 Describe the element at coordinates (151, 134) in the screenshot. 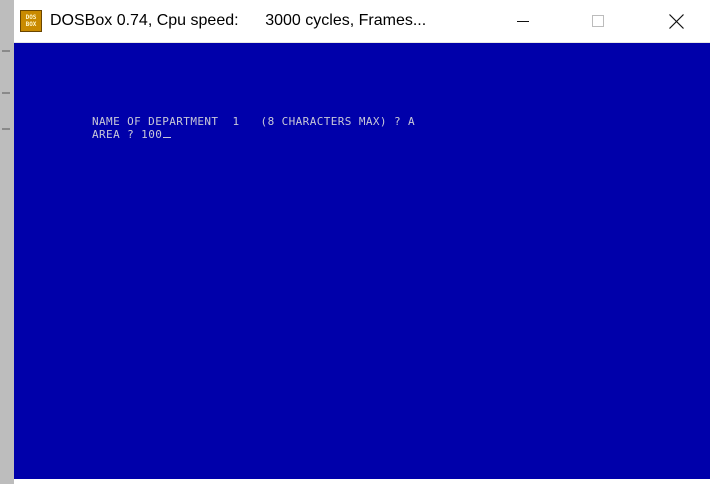

I see `area-input-value: 100` at that location.